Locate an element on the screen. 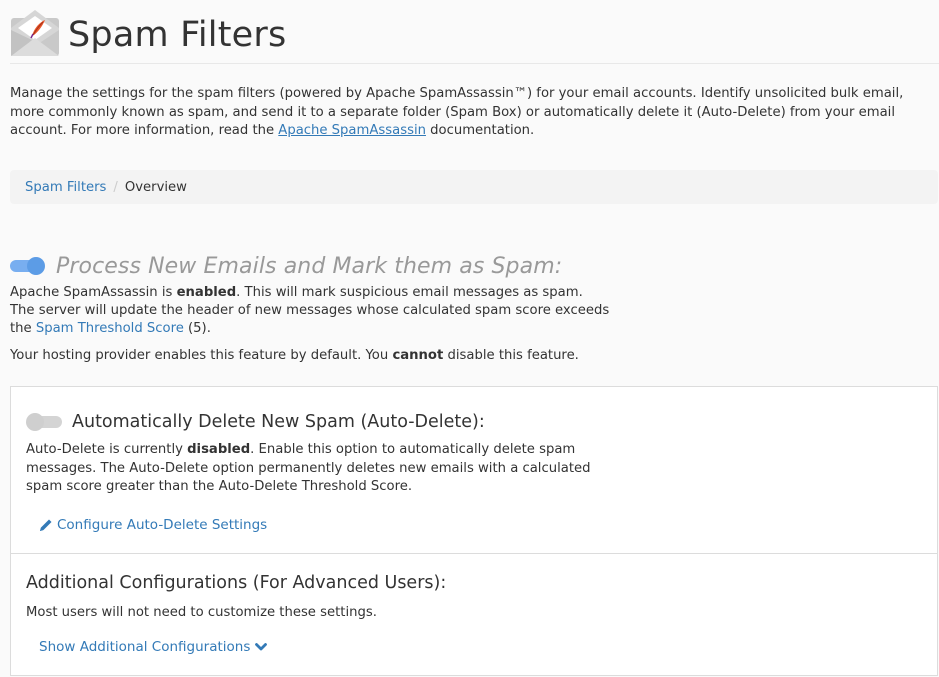  process-spam-toggle is located at coordinates (28, 266).